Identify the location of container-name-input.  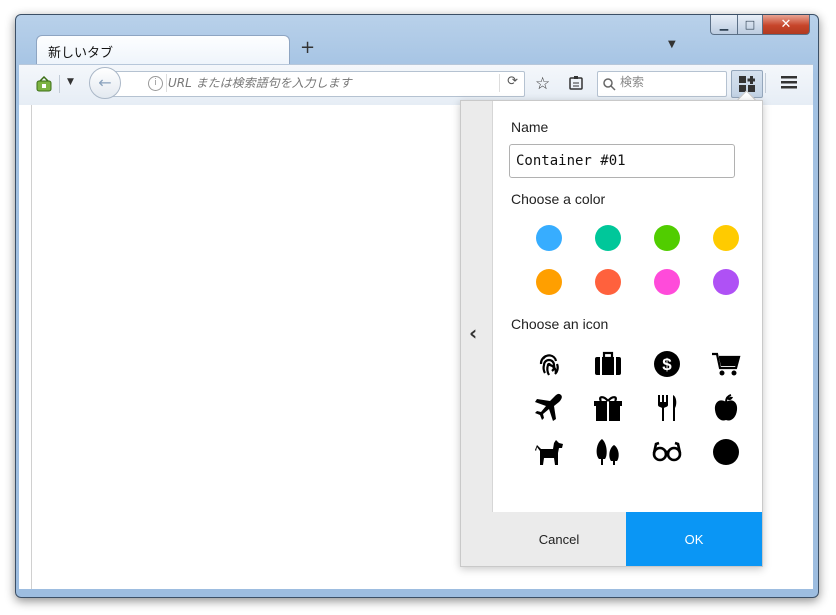
(622, 161).